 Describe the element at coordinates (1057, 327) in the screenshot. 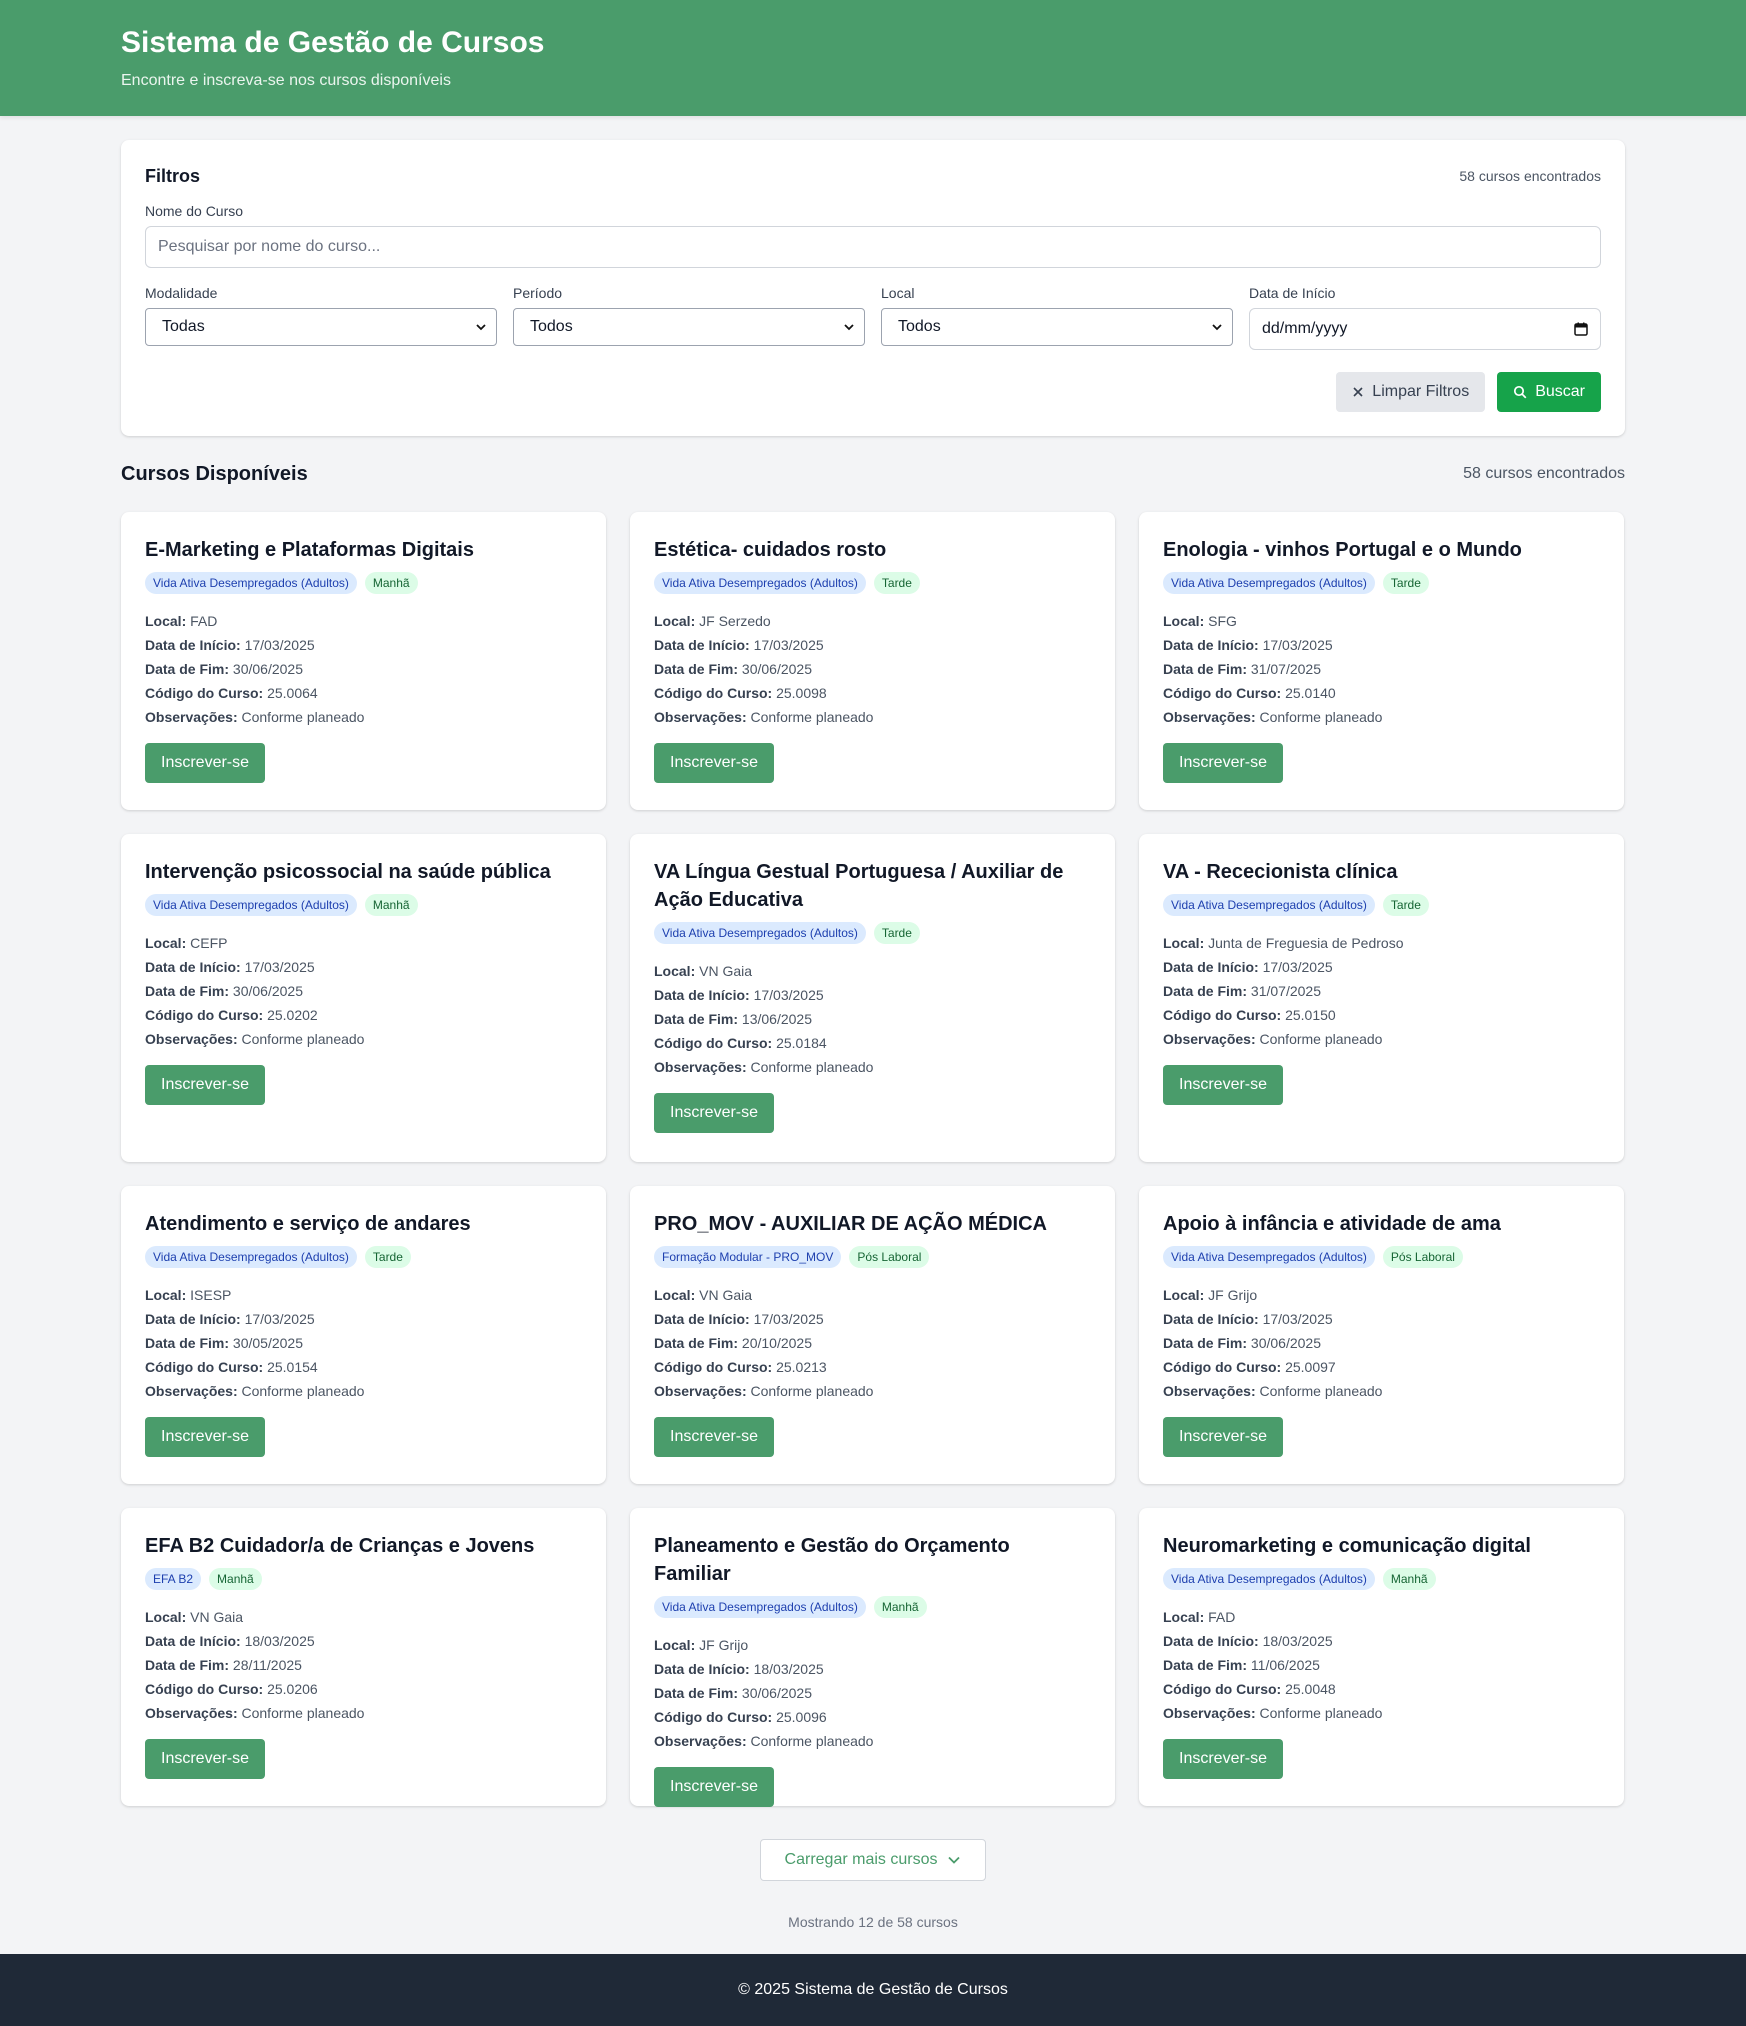

I see `local-select: Todos` at that location.